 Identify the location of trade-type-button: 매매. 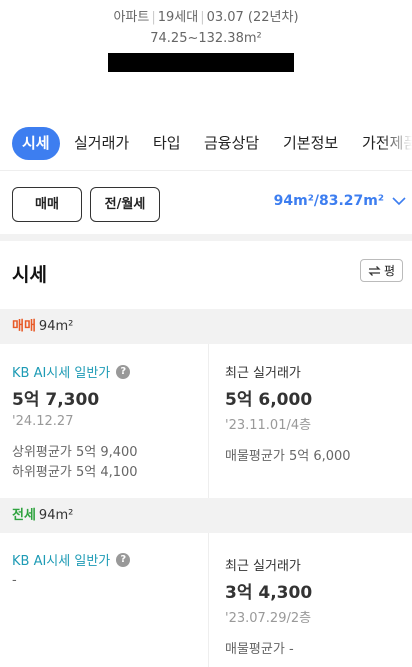
(47, 204).